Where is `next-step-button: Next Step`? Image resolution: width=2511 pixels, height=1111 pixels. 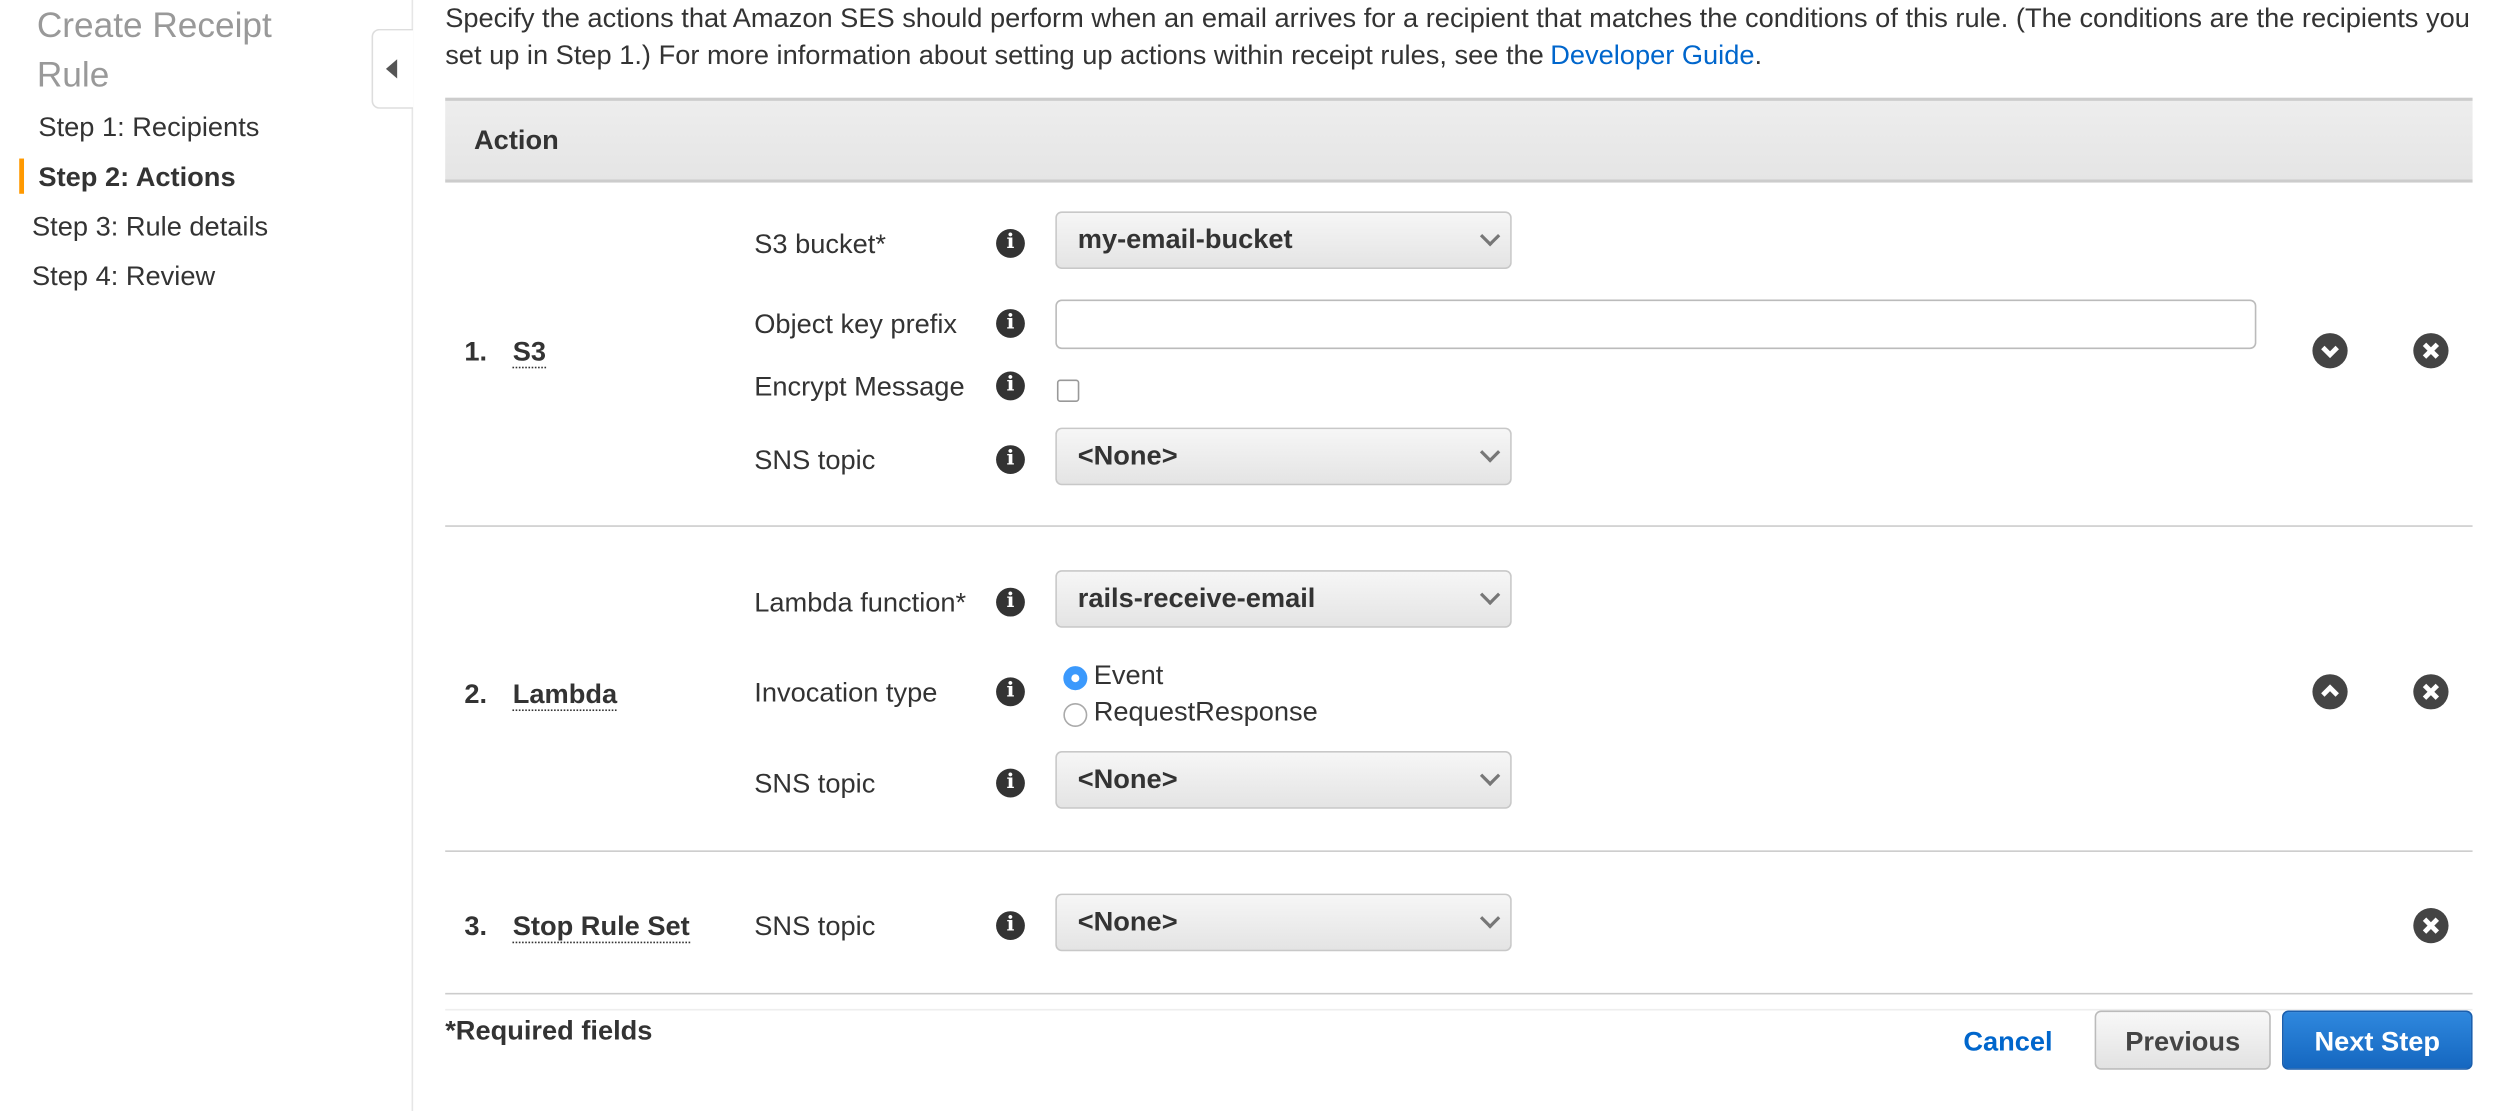
next-step-button: Next Step is located at coordinates (2377, 1040).